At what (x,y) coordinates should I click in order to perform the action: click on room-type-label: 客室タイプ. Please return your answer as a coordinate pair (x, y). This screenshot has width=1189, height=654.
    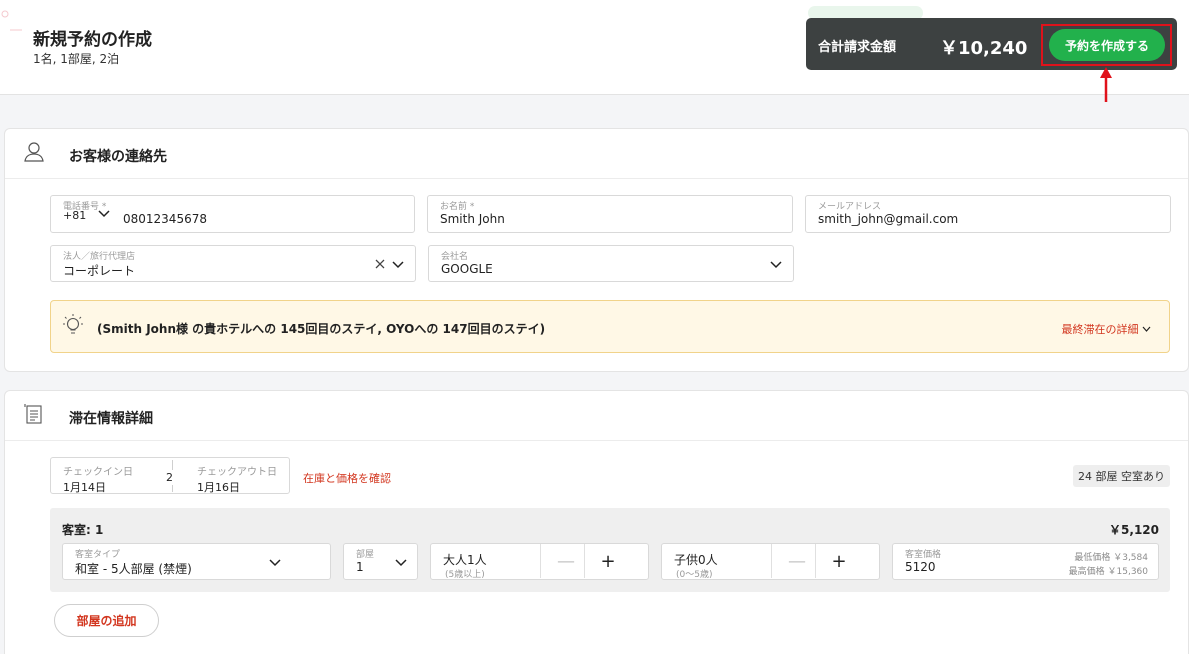
    Looking at the image, I should click on (98, 555).